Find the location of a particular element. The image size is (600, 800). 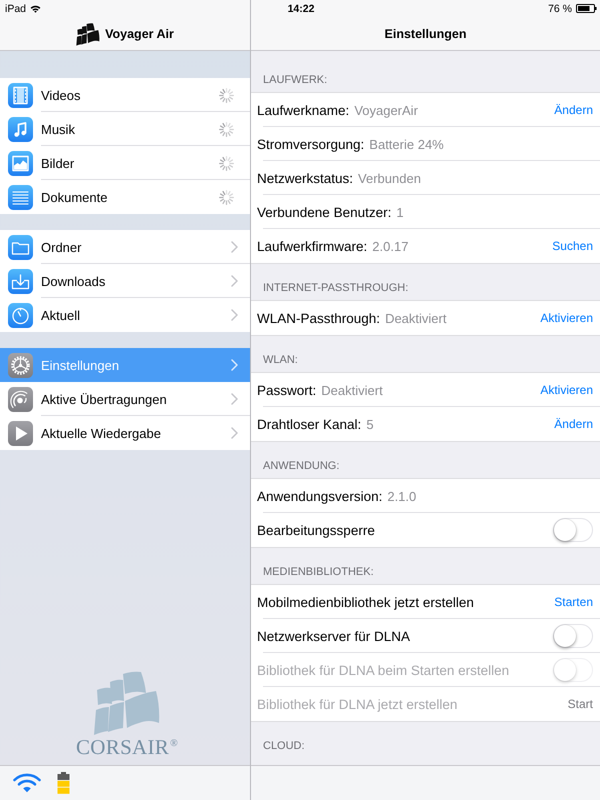

section-header: CLOUD: is located at coordinates (284, 746).